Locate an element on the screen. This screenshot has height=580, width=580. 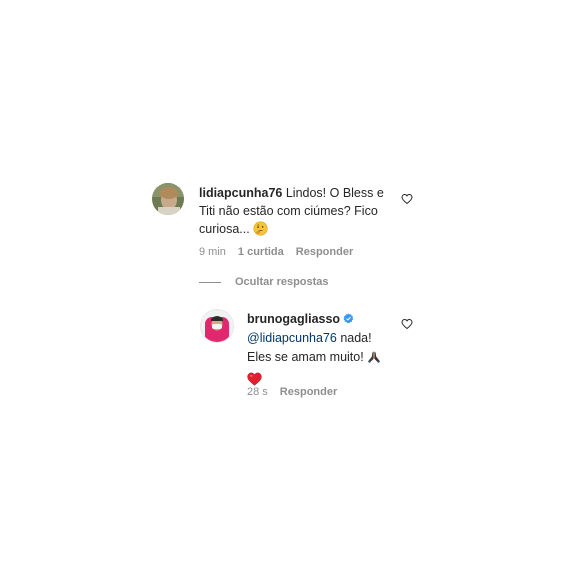
hide-replies-button: Ocultar respostas is located at coordinates (264, 282).